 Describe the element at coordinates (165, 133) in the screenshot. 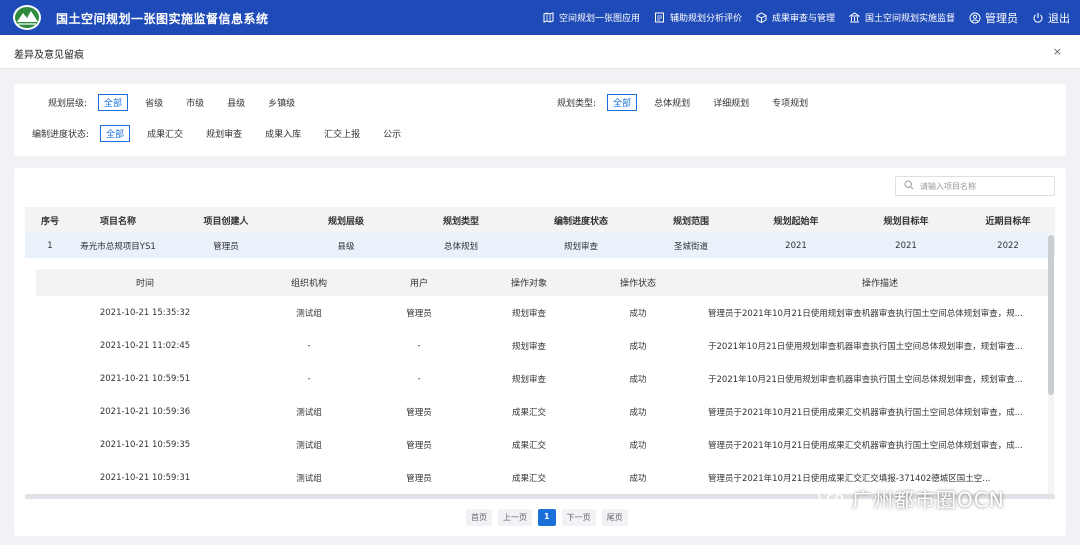

I see `filter-progress-submission: 成果汇交` at that location.